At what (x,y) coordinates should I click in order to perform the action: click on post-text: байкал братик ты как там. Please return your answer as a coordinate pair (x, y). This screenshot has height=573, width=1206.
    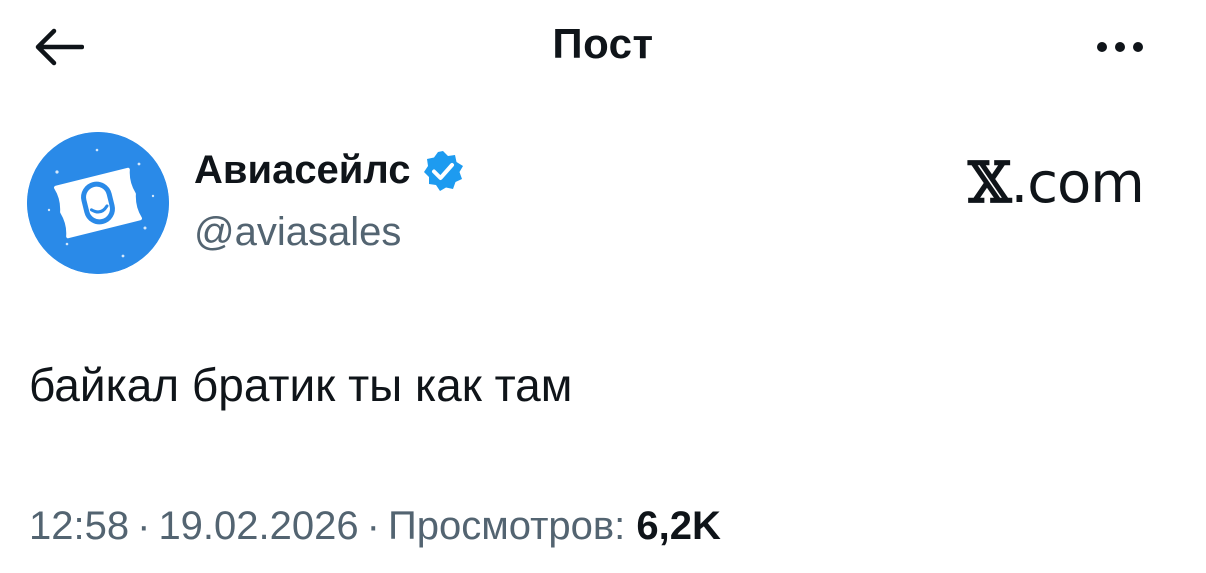
    Looking at the image, I should click on (301, 385).